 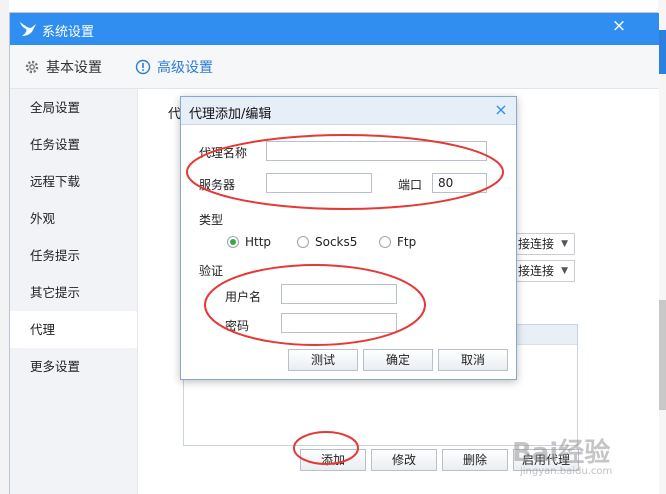 What do you see at coordinates (566, 471) in the screenshot?
I see `watermark-url: jingyan.baidu.com` at bounding box center [566, 471].